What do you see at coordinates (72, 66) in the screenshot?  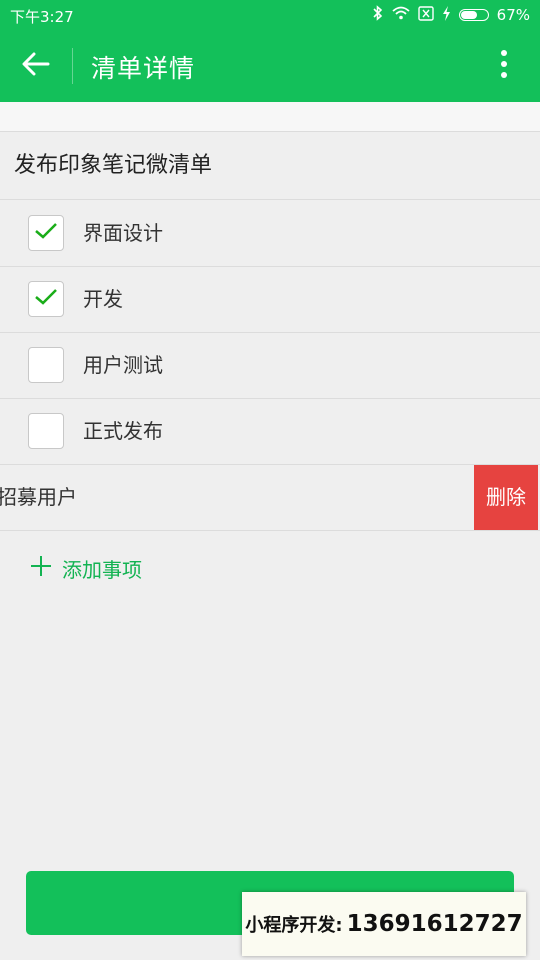 I see `title-divider` at bounding box center [72, 66].